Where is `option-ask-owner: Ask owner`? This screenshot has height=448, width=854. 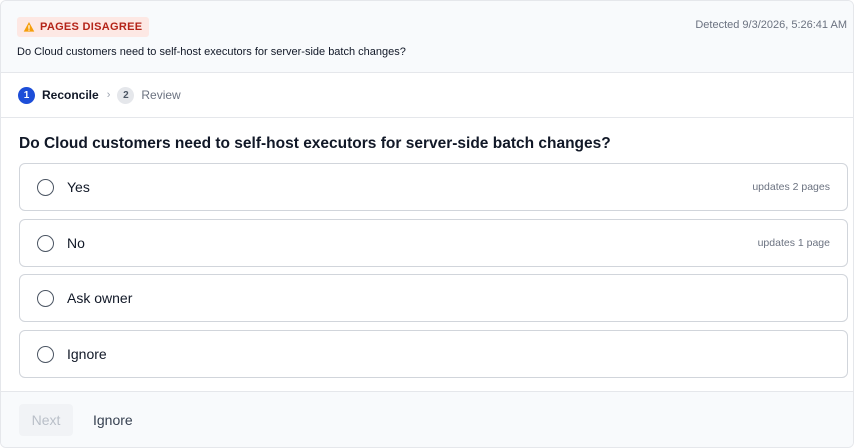 option-ask-owner: Ask owner is located at coordinates (433, 298).